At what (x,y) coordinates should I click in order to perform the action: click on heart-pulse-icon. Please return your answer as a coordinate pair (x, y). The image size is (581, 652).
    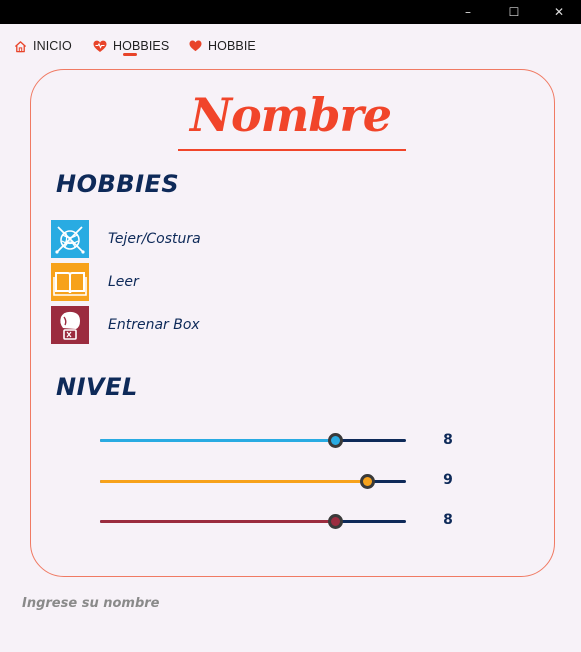
    Looking at the image, I should click on (100, 46).